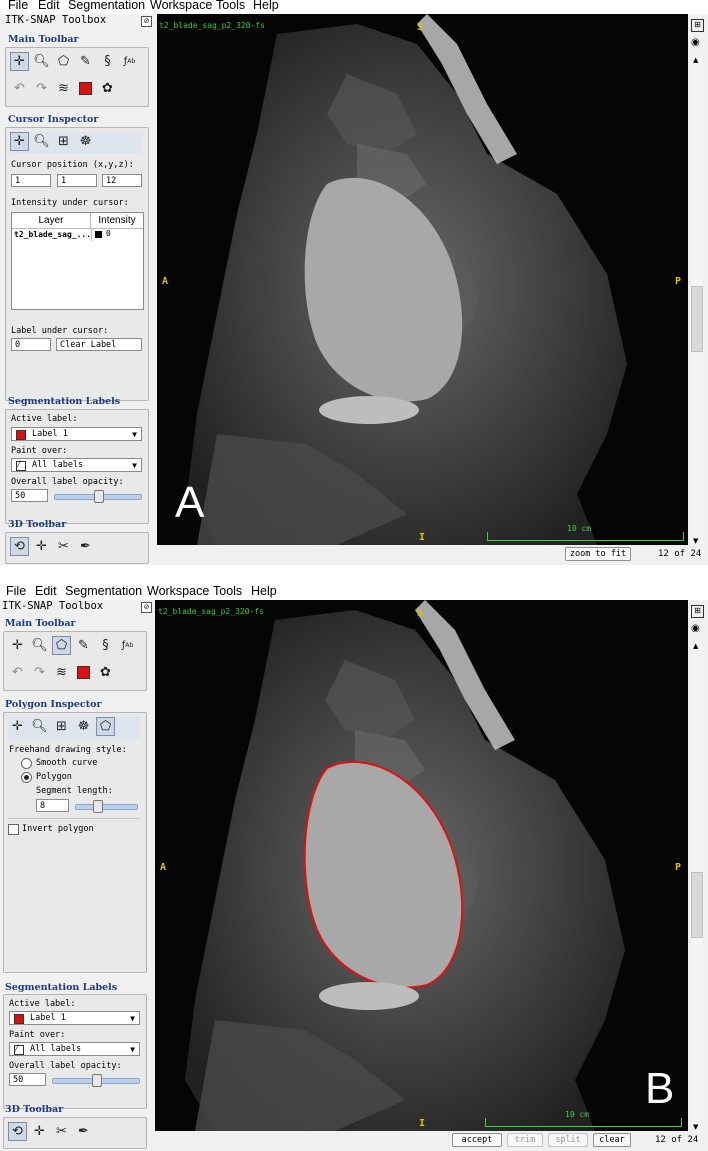  What do you see at coordinates (98, 806) in the screenshot?
I see `segment-length-thumb` at bounding box center [98, 806].